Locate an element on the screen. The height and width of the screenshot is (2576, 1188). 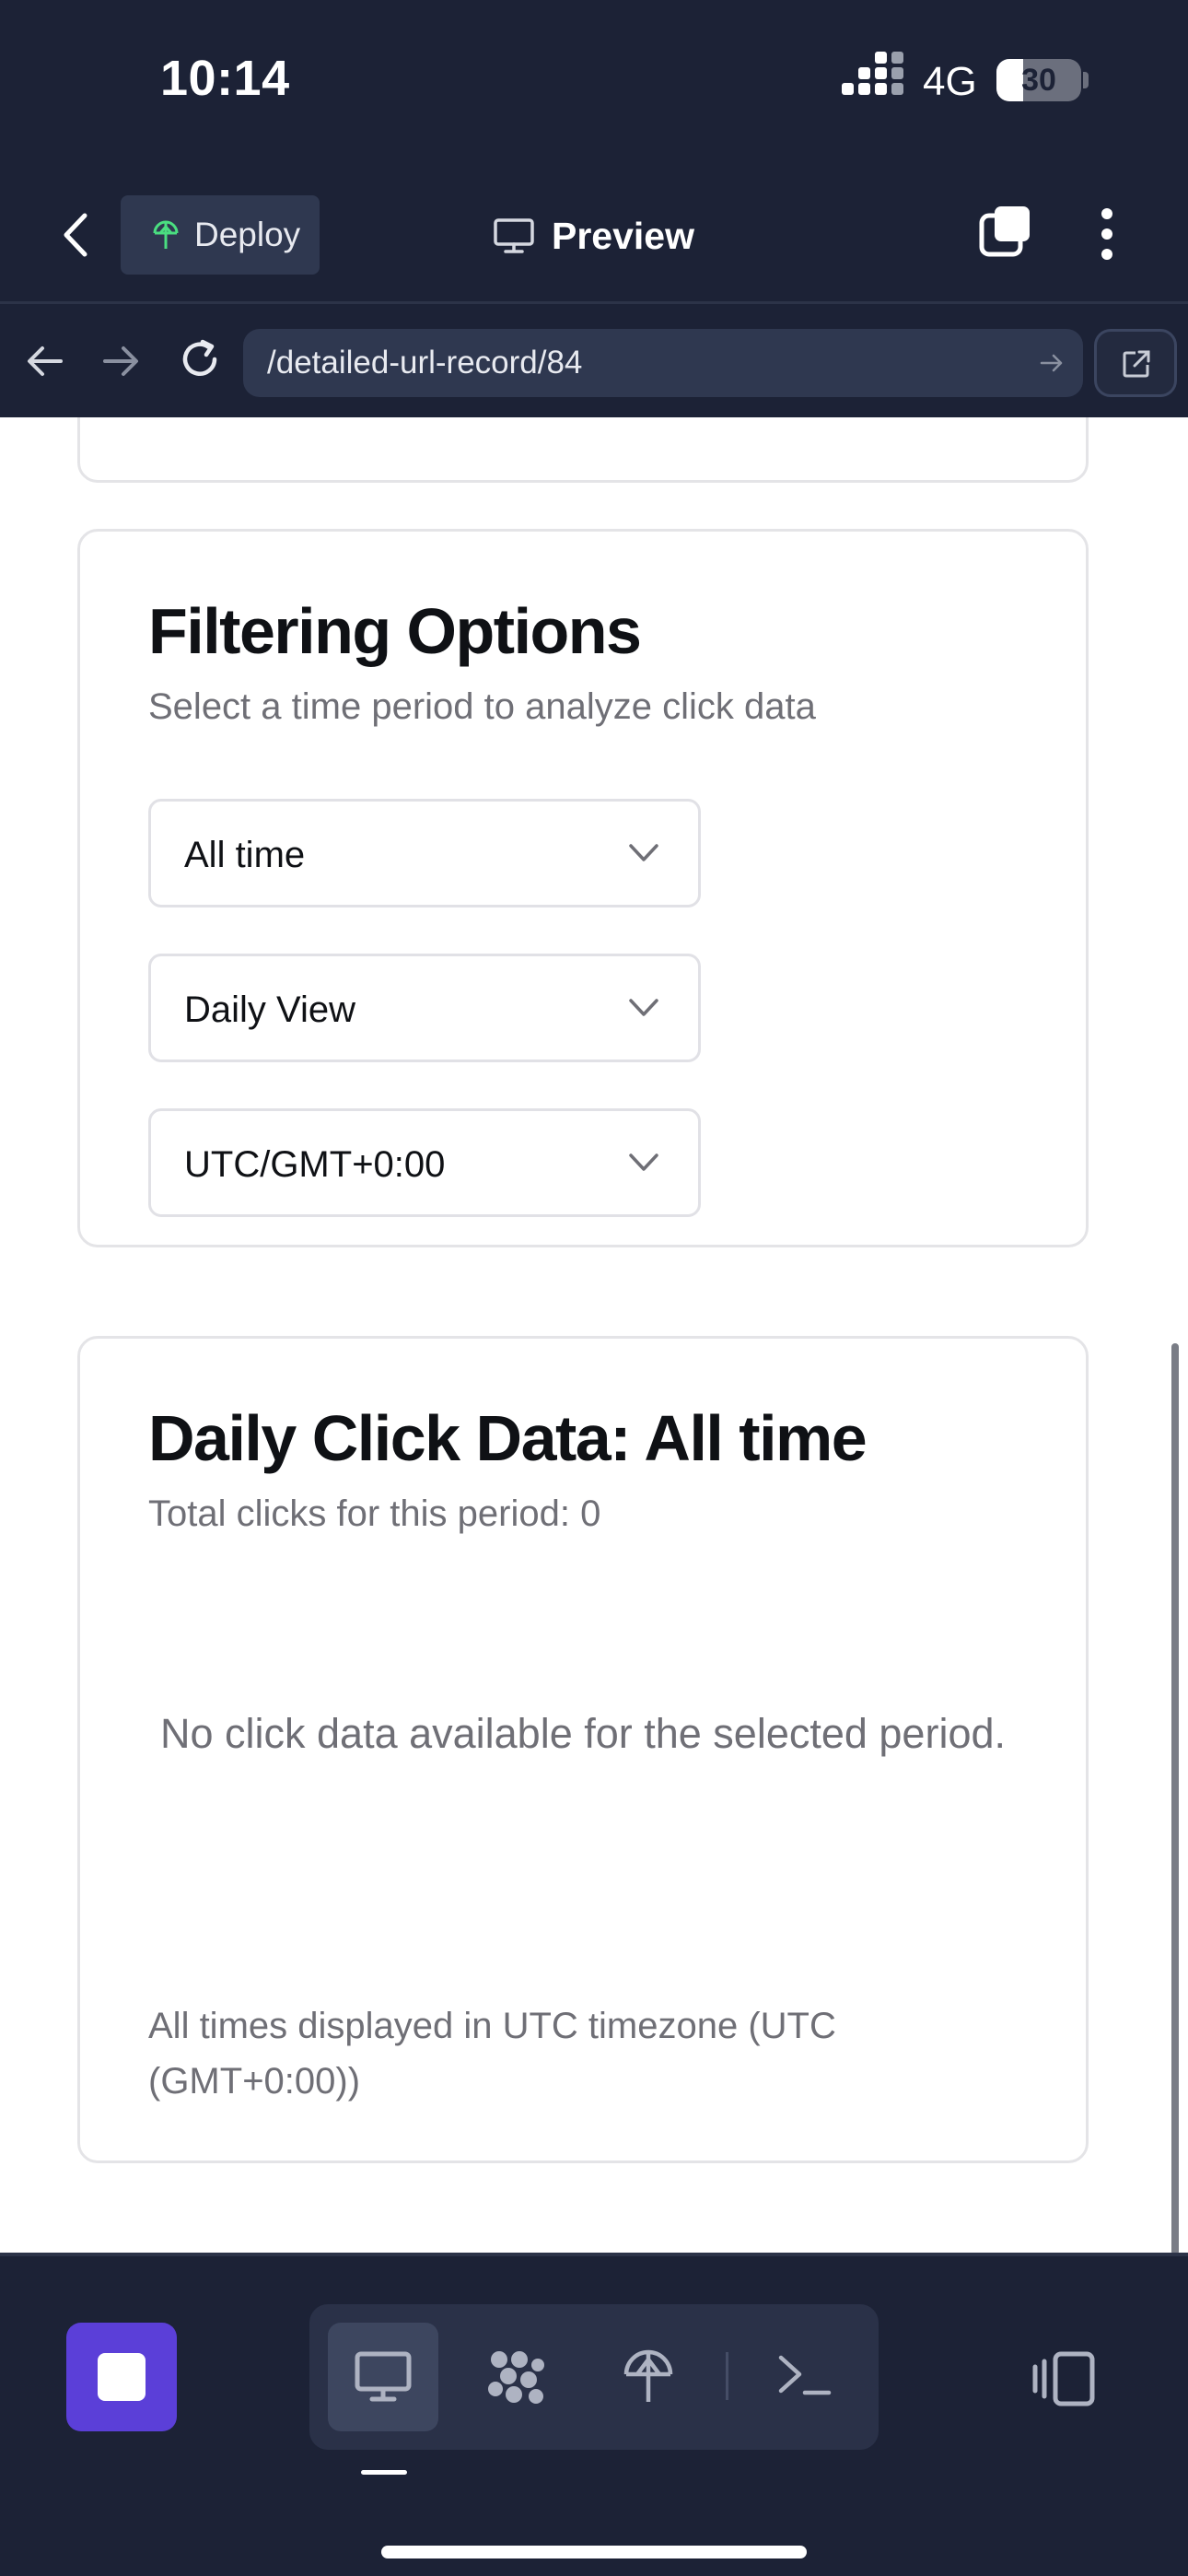
mode-switcher is located at coordinates (594, 2377).